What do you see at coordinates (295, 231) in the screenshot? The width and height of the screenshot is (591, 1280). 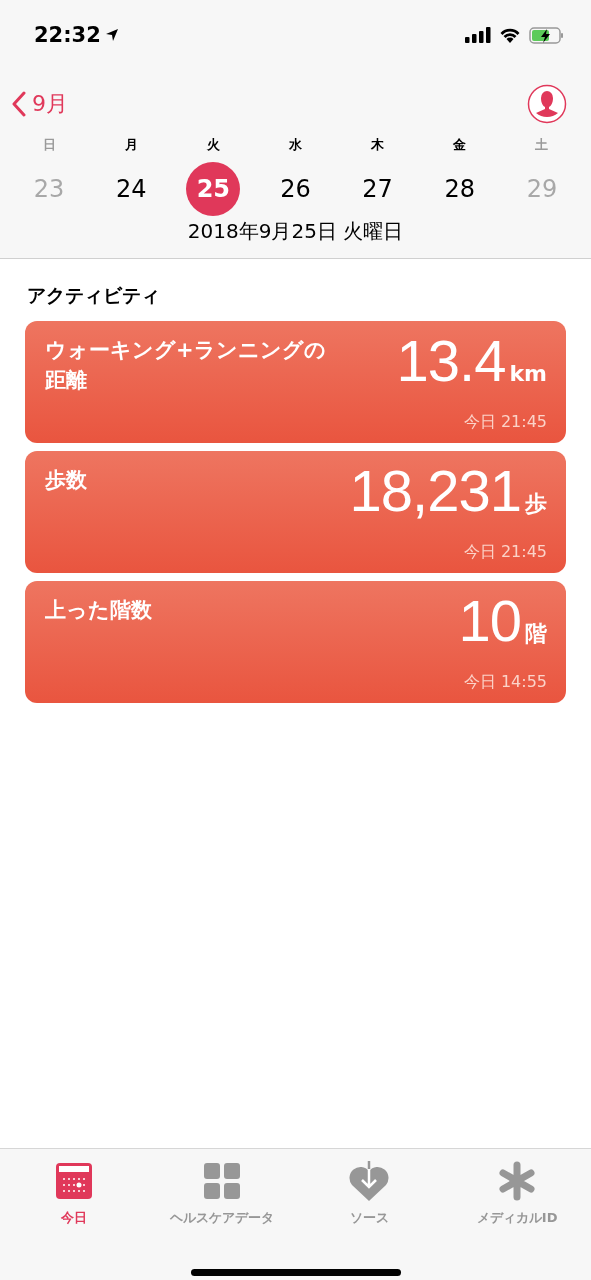 I see `selected-date: 2018年9月25日 火曜日` at bounding box center [295, 231].